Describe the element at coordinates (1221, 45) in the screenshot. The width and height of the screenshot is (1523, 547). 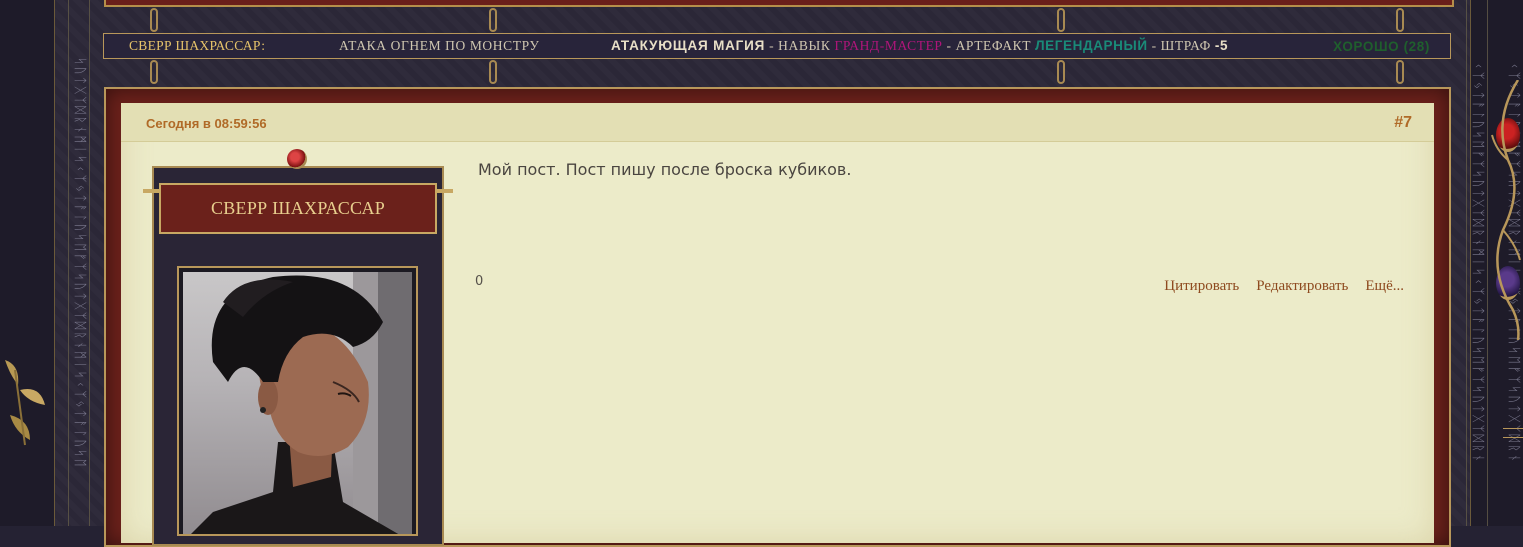
I see `roll-penalty-value: -5` at that location.